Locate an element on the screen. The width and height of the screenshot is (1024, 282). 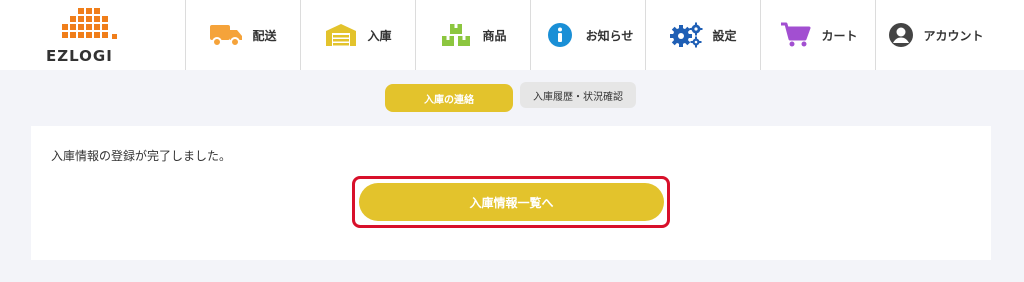
truck-icon is located at coordinates (226, 35).